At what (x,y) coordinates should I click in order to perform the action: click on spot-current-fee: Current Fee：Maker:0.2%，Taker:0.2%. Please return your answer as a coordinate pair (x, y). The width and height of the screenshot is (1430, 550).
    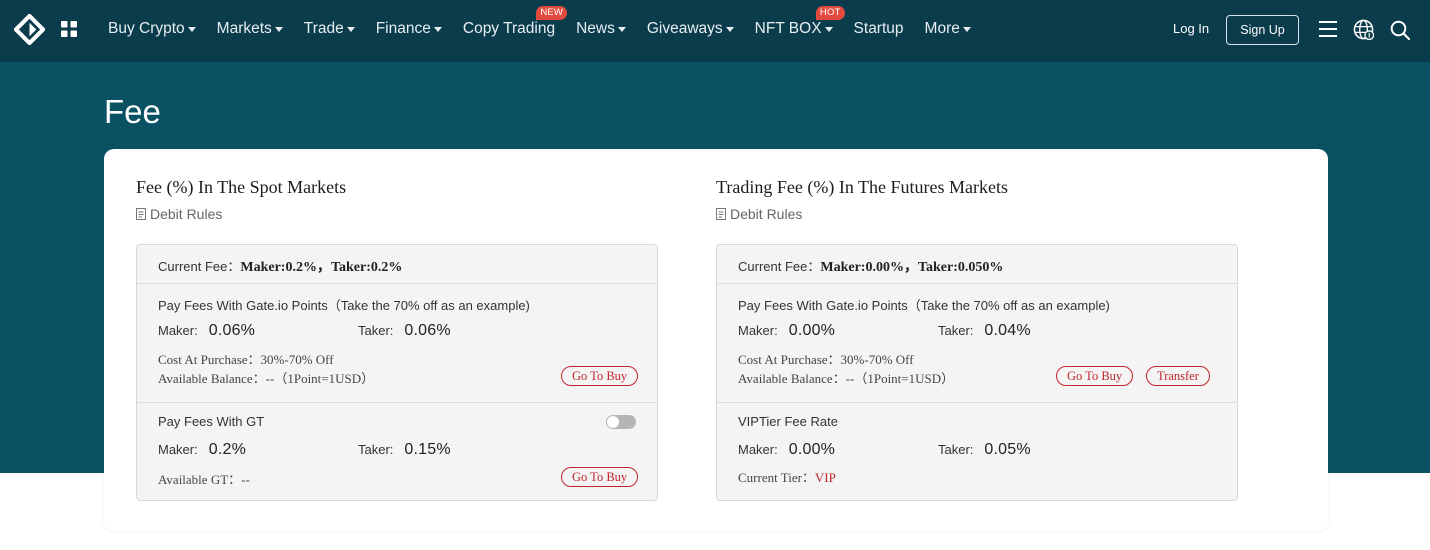
    Looking at the image, I should click on (280, 266).